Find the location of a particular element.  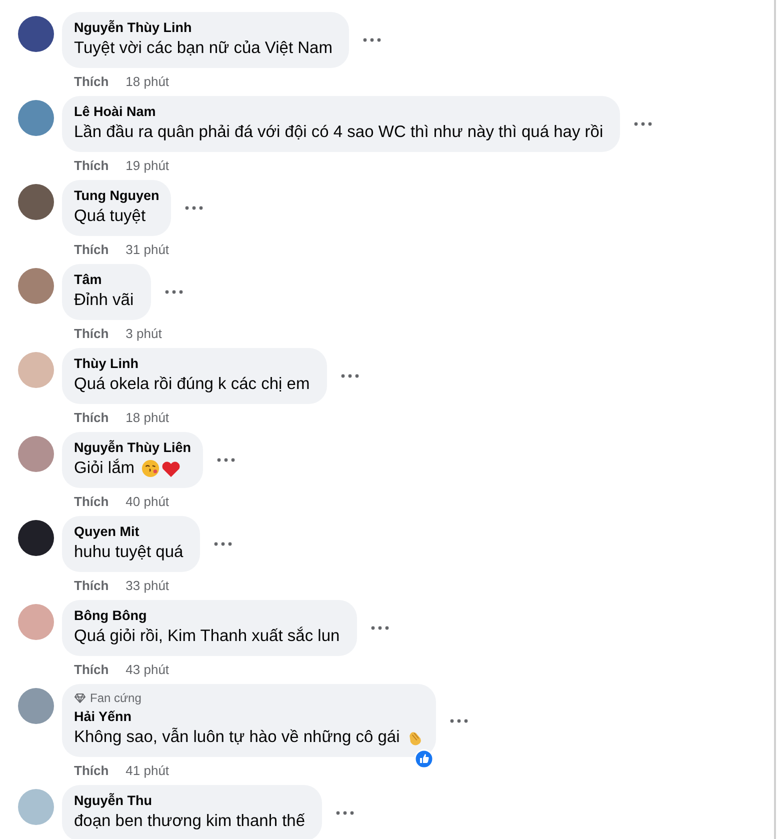

comment-time: 41 phút is located at coordinates (148, 771).